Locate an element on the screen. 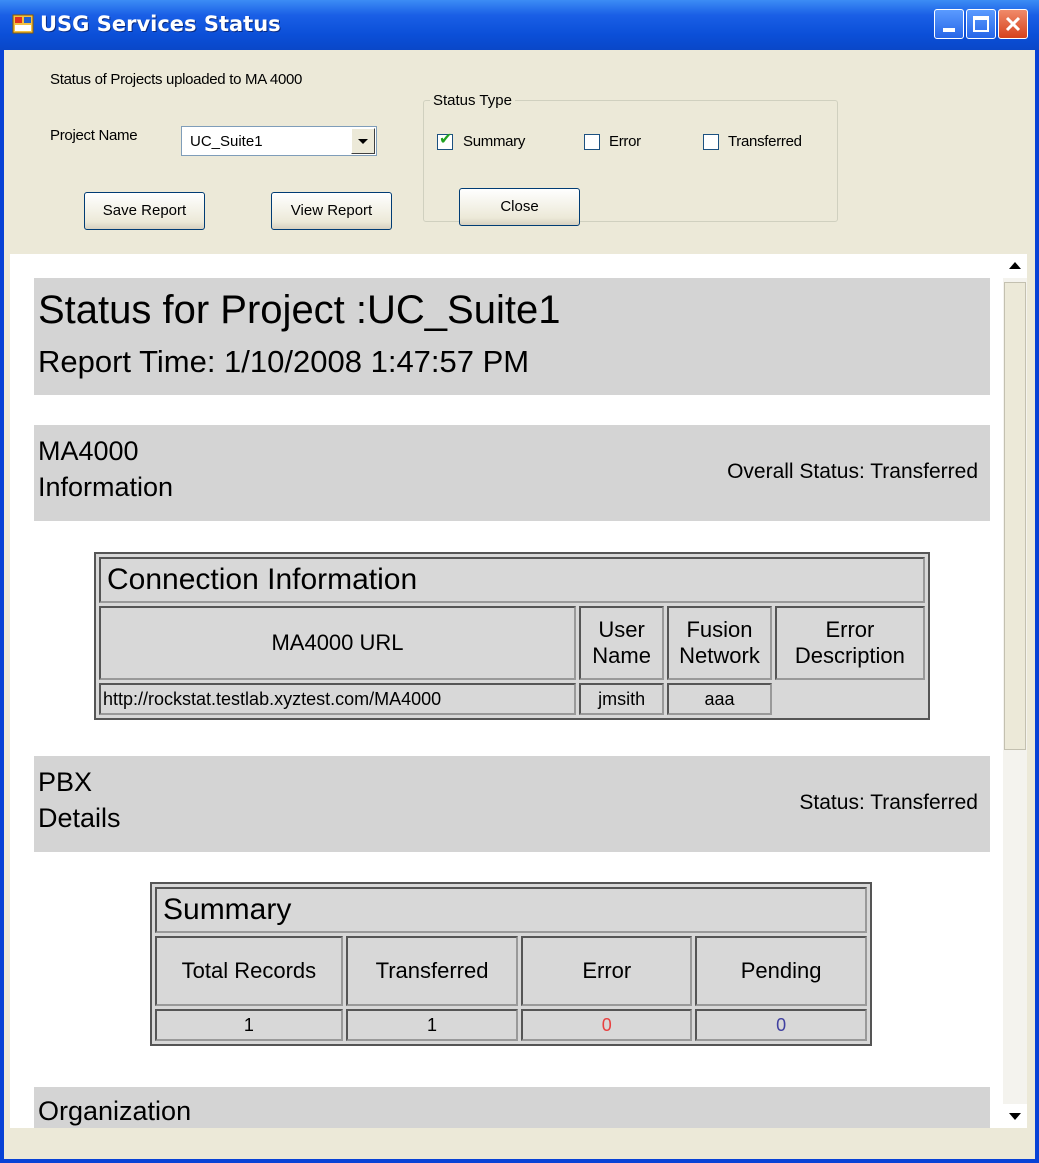 The height and width of the screenshot is (1163, 1039). scroll-down-button is located at coordinates (1015, 1116).